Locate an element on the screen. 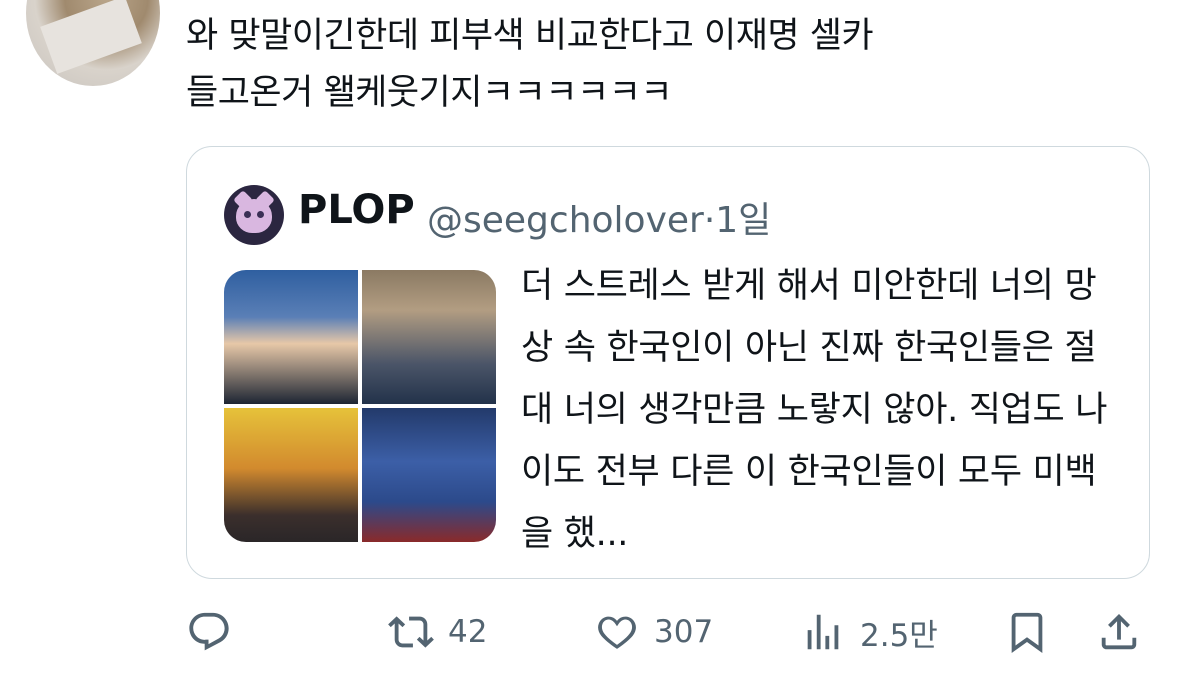 The image size is (1179, 686). tweet-text-line-1: 와 맞말이긴한데 피부색 비교한다고 이재명 셀카 is located at coordinates (530, 36).